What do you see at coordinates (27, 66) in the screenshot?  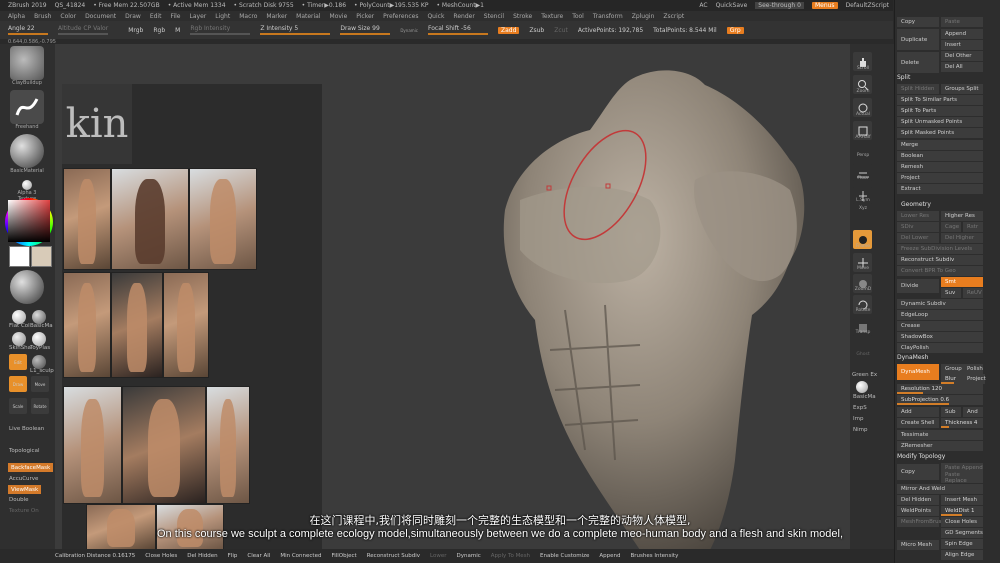 I see `clay-buildup-brush: ClayBuildup` at bounding box center [27, 66].